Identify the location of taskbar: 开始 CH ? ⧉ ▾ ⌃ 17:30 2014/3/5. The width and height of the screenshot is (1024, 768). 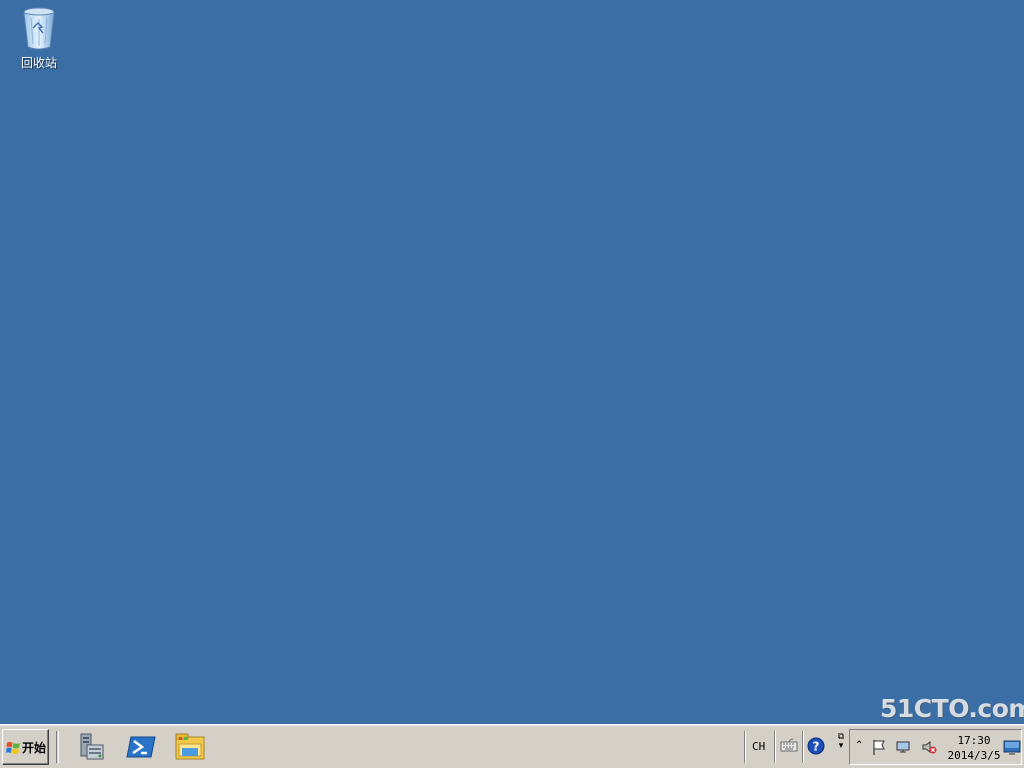
(512, 746).